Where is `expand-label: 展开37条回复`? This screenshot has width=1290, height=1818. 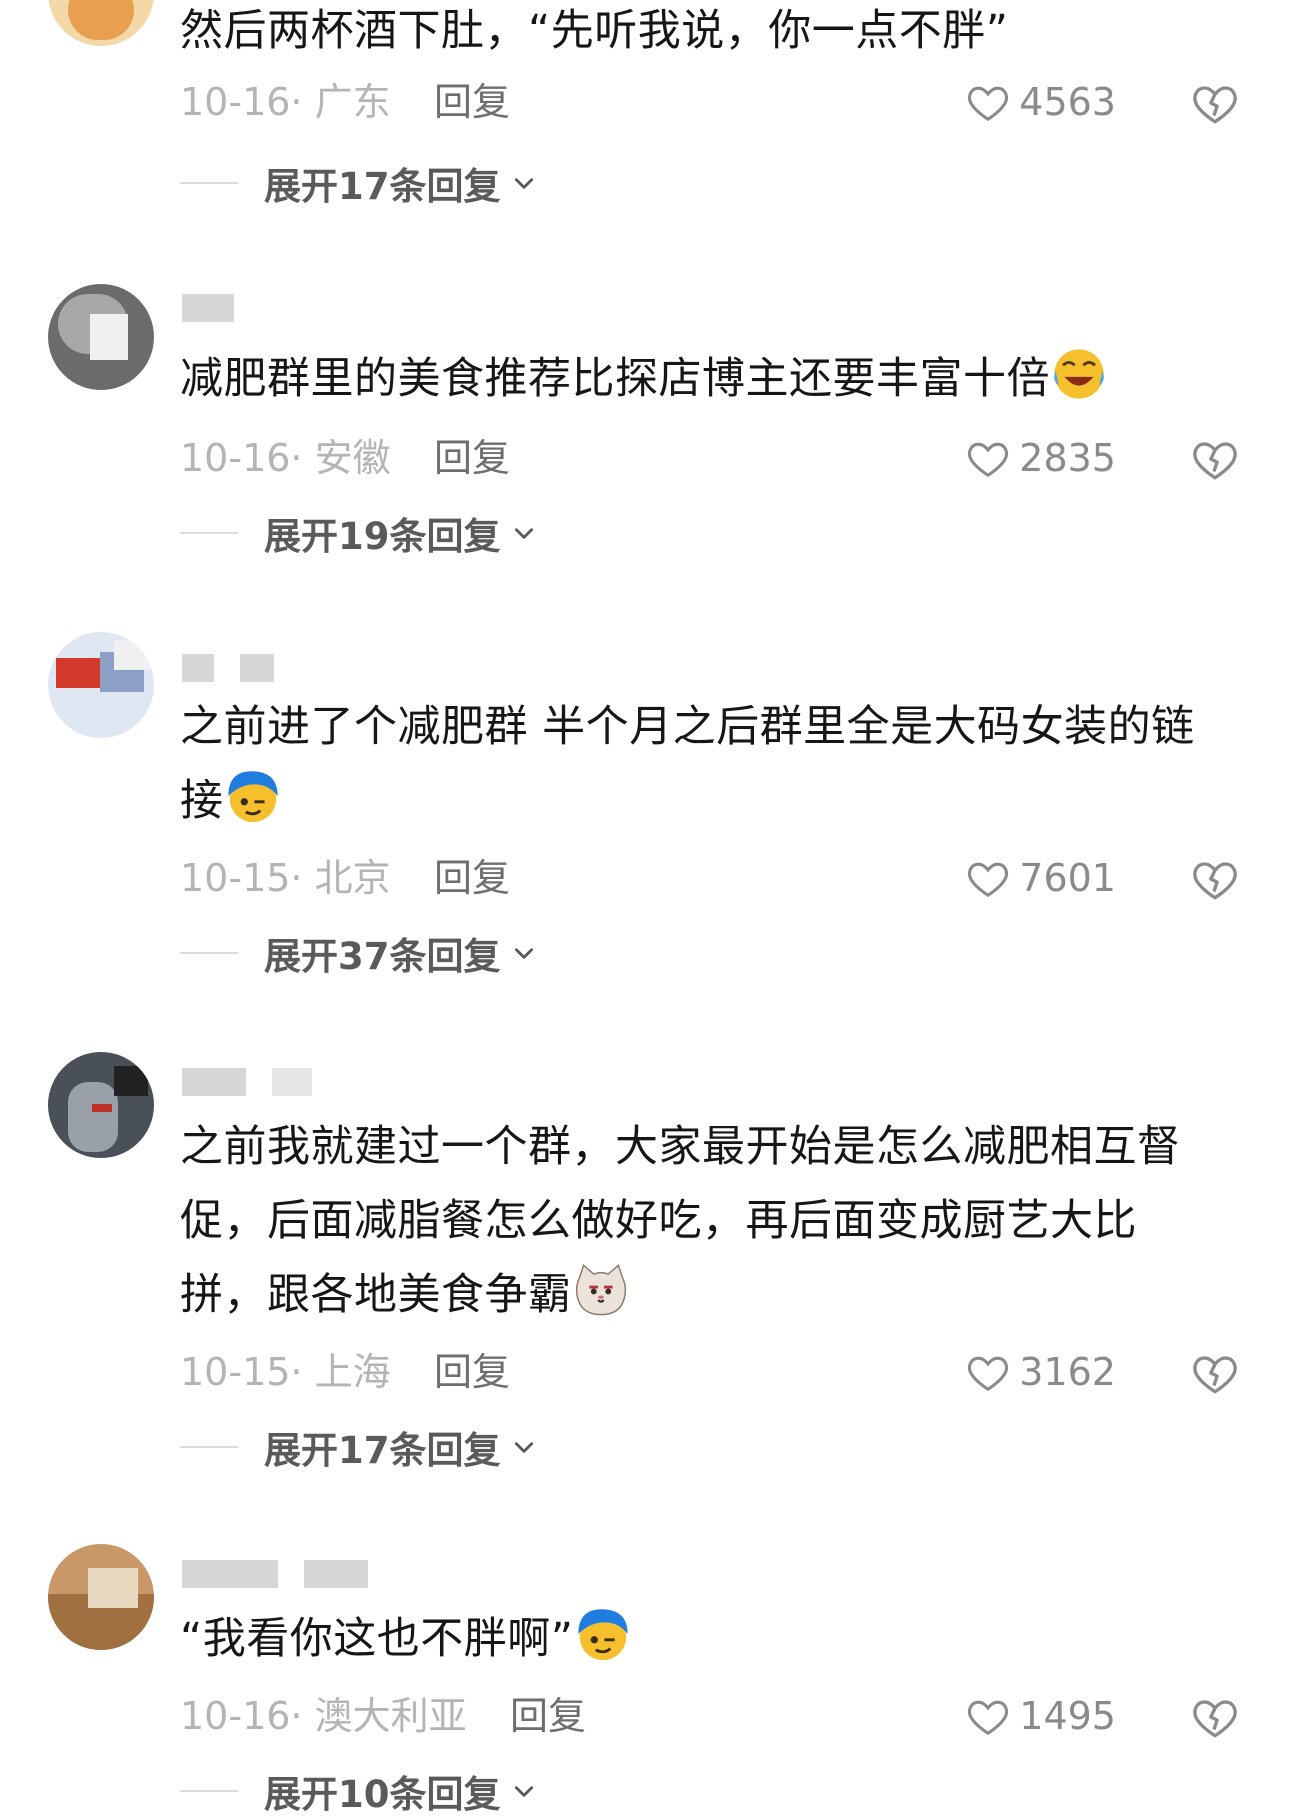 expand-label: 展开37条回复 is located at coordinates (382, 956).